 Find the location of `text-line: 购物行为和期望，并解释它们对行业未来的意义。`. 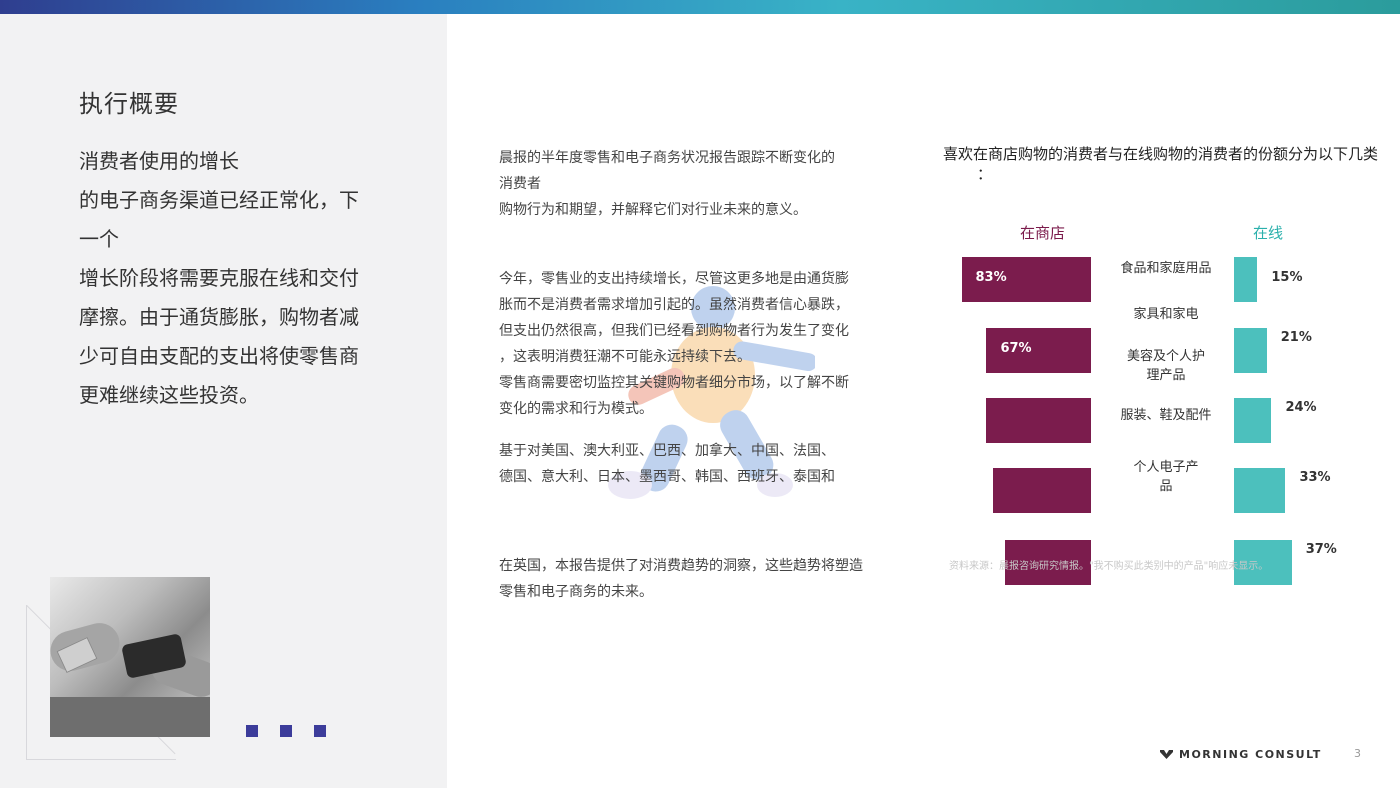

text-line: 购物行为和期望，并解释它们对行业未来的意义。 is located at coordinates (653, 210).